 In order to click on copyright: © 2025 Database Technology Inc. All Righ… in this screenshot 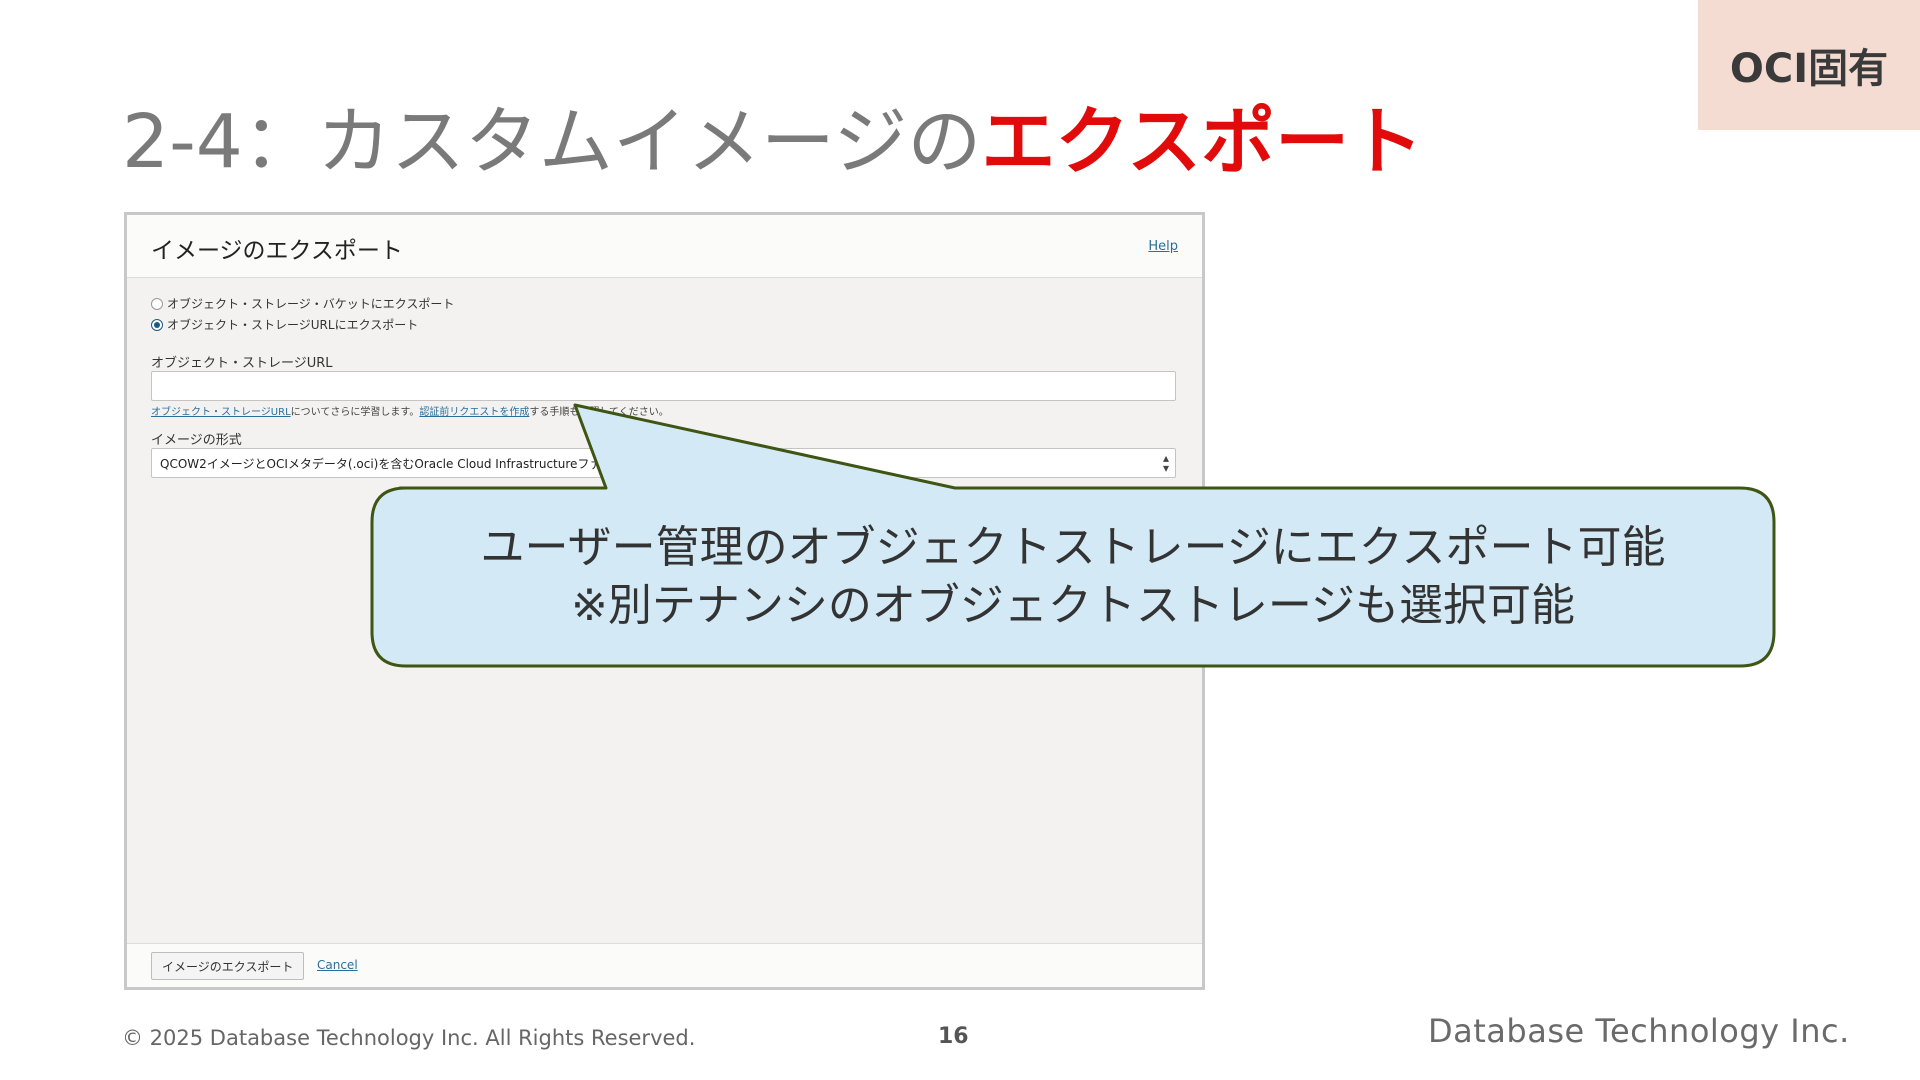, I will do `click(409, 1038)`.